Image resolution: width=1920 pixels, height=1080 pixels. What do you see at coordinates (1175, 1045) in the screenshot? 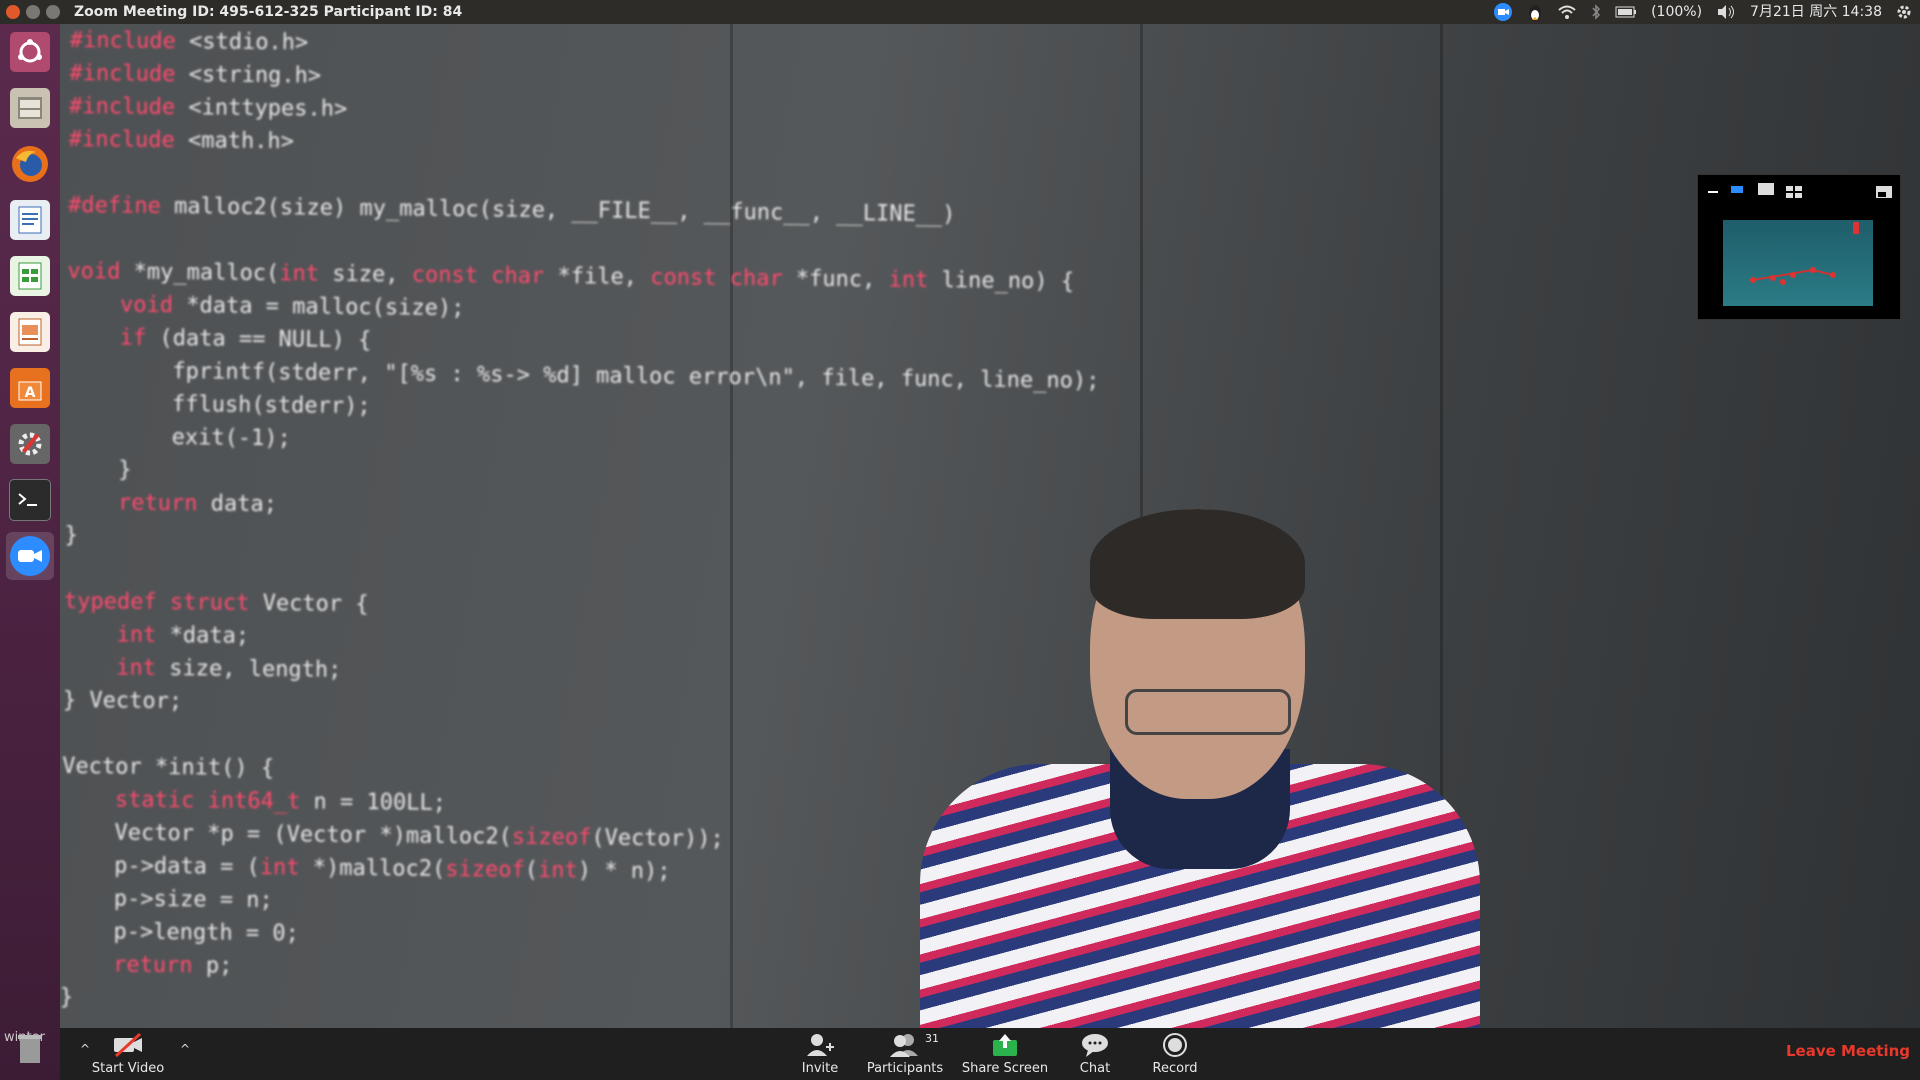
I see `record-icon` at bounding box center [1175, 1045].